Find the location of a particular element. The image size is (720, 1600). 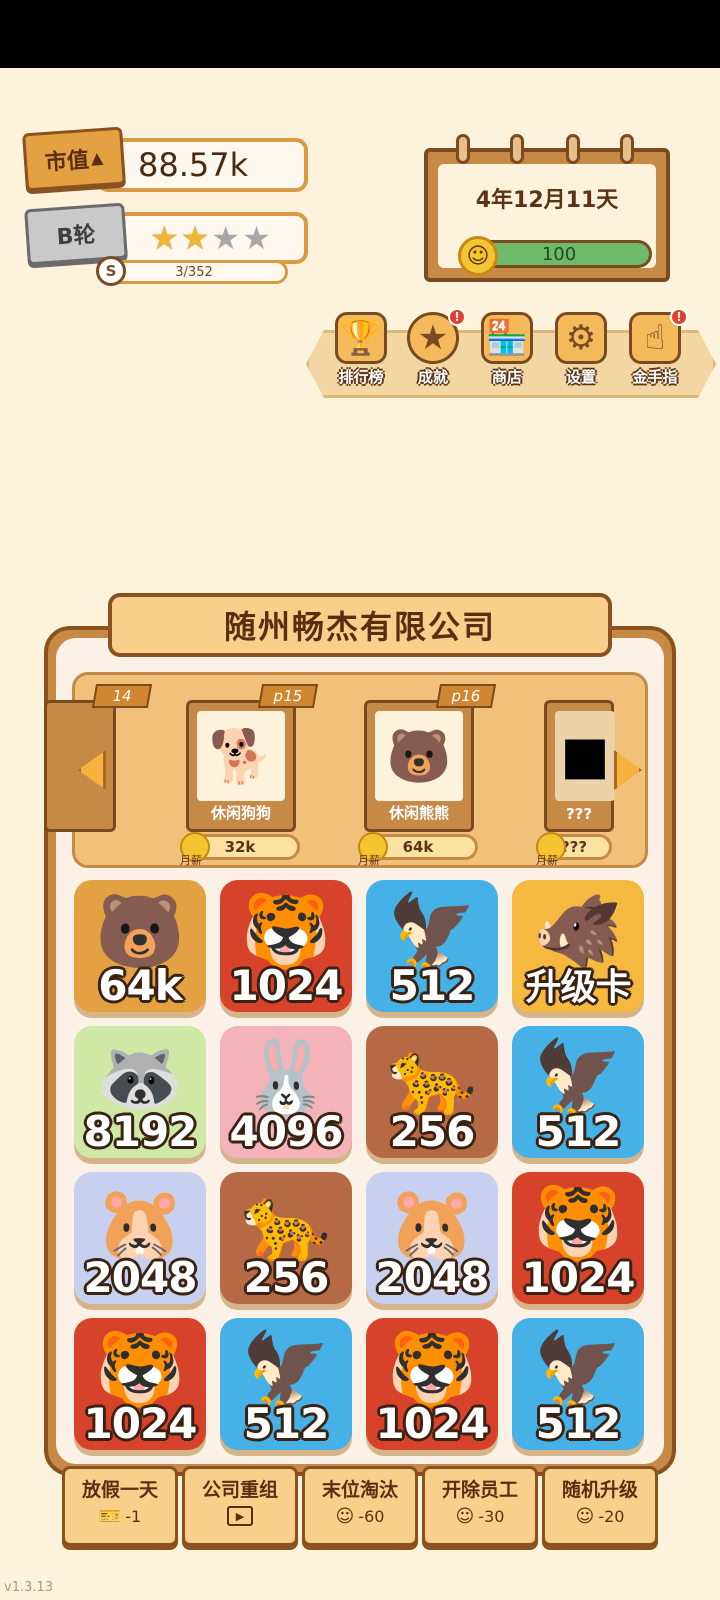

card-page-tag: p16 is located at coordinates (466, 696).